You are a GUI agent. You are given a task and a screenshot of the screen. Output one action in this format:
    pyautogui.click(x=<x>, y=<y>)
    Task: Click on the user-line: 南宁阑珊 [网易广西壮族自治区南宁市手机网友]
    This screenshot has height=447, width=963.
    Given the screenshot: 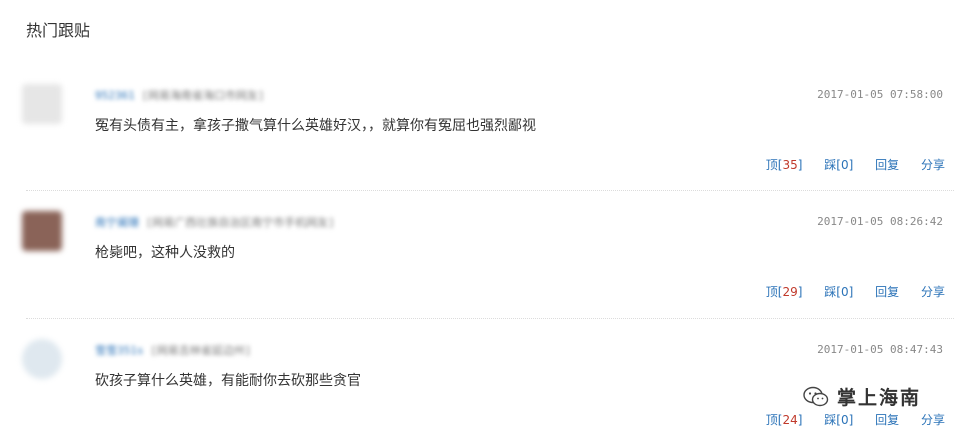 What is the action you would take?
    pyautogui.click(x=215, y=222)
    